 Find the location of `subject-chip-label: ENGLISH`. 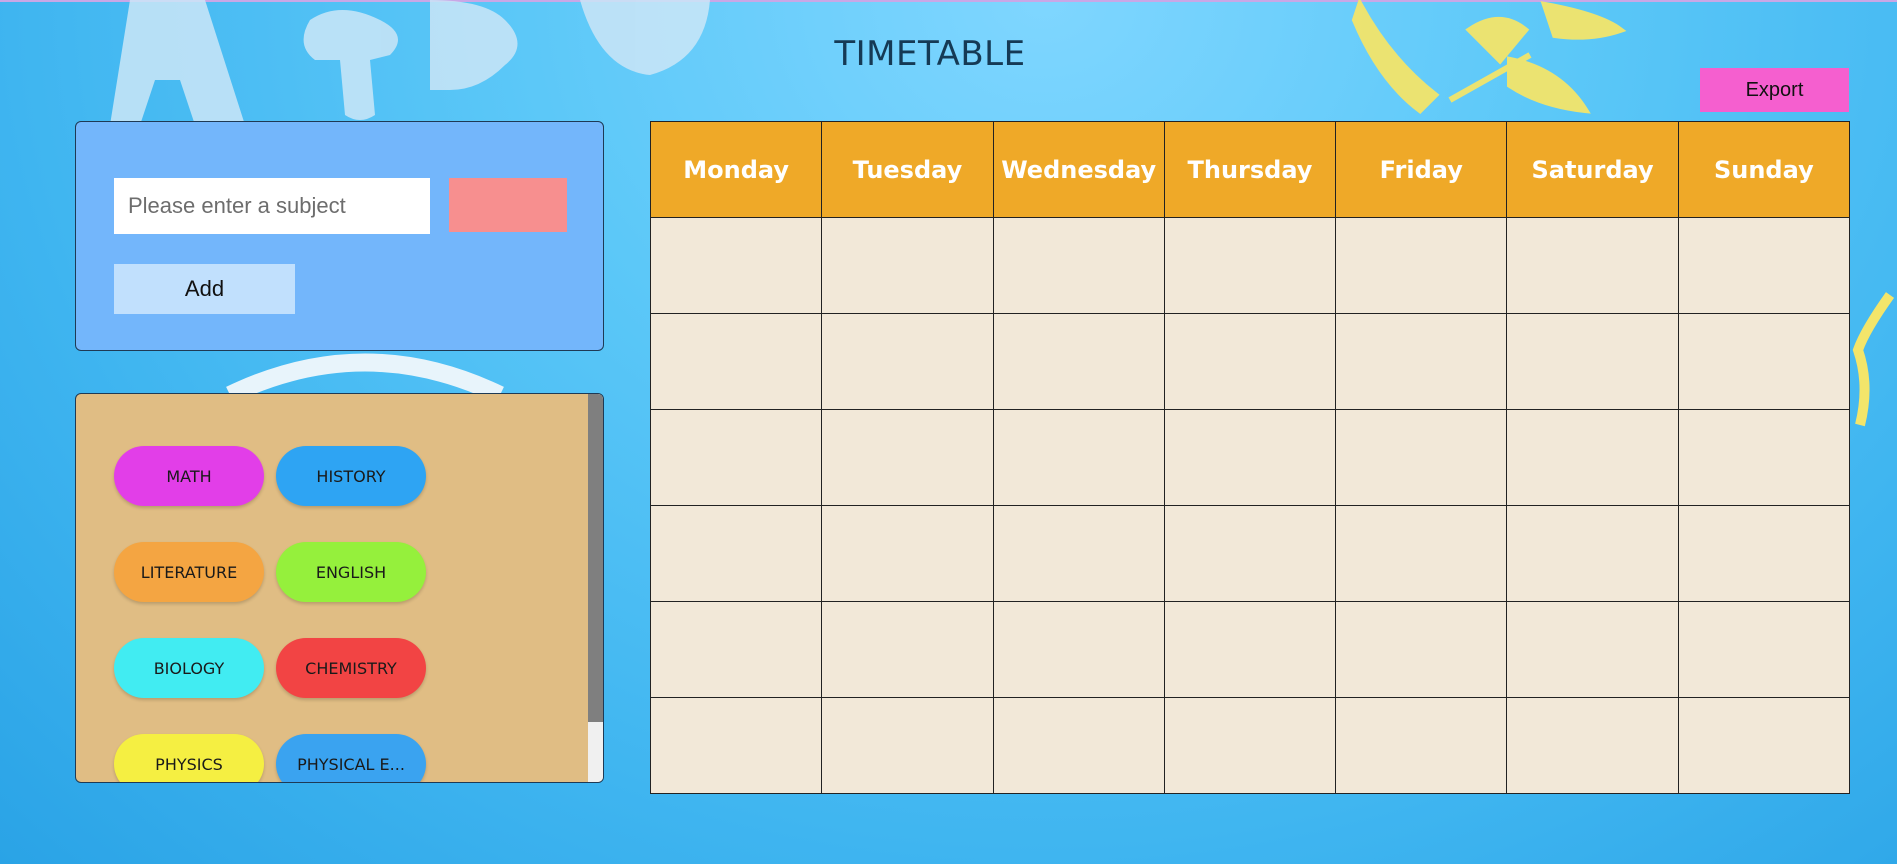

subject-chip-label: ENGLISH is located at coordinates (351, 572).